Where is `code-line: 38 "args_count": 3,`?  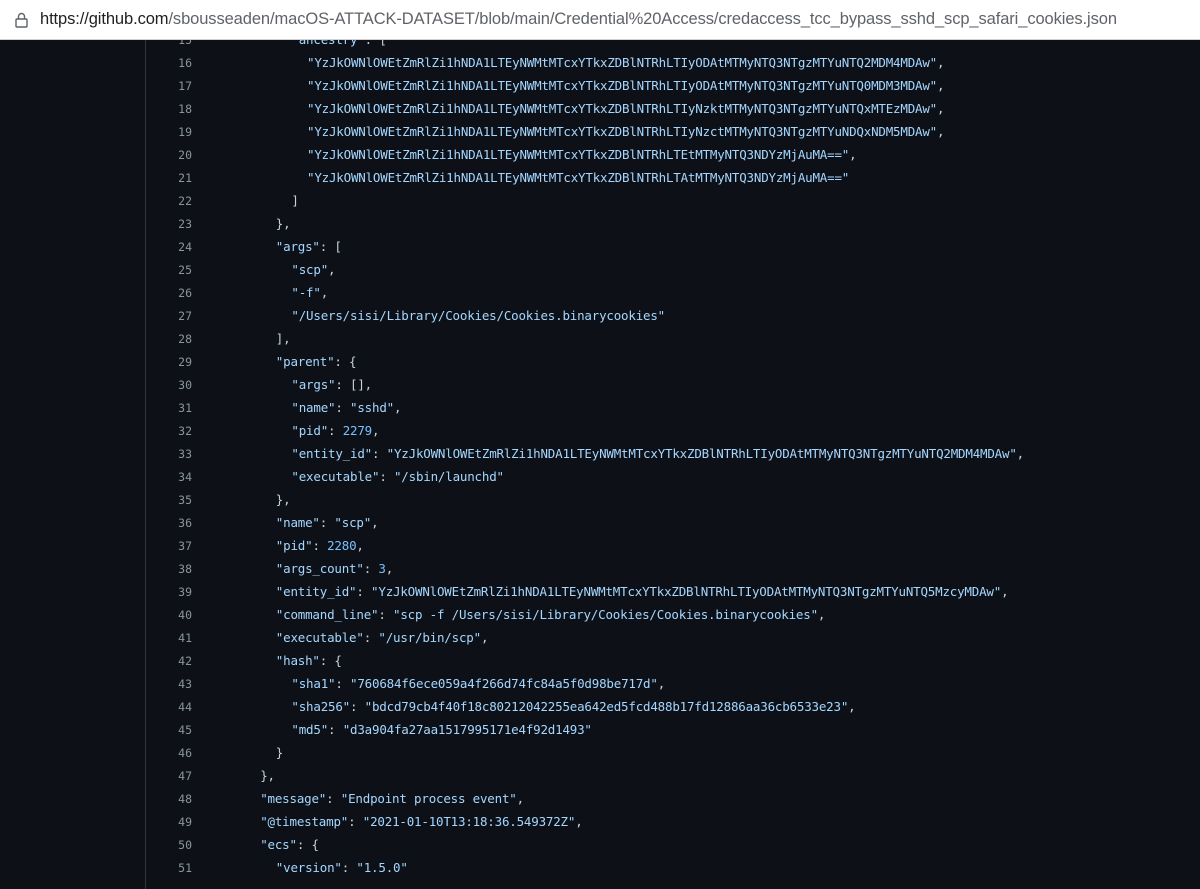
code-line: 38 "args_count": 3, is located at coordinates (600, 568).